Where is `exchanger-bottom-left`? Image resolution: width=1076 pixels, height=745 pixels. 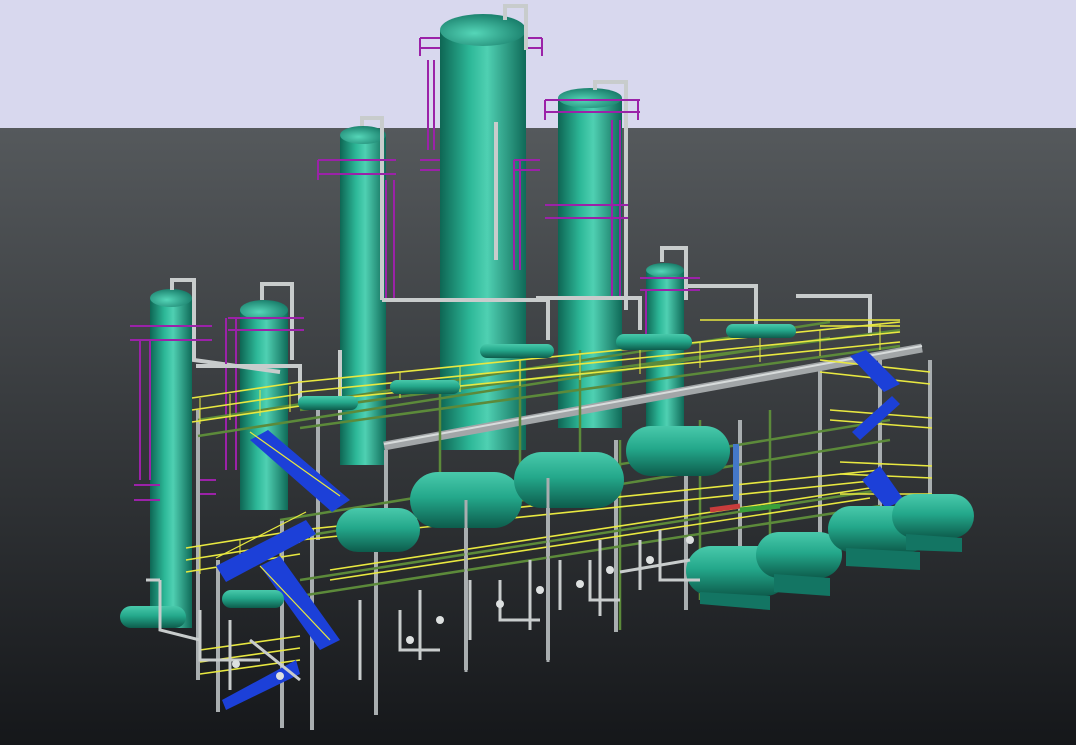 exchanger-bottom-left is located at coordinates (153, 617).